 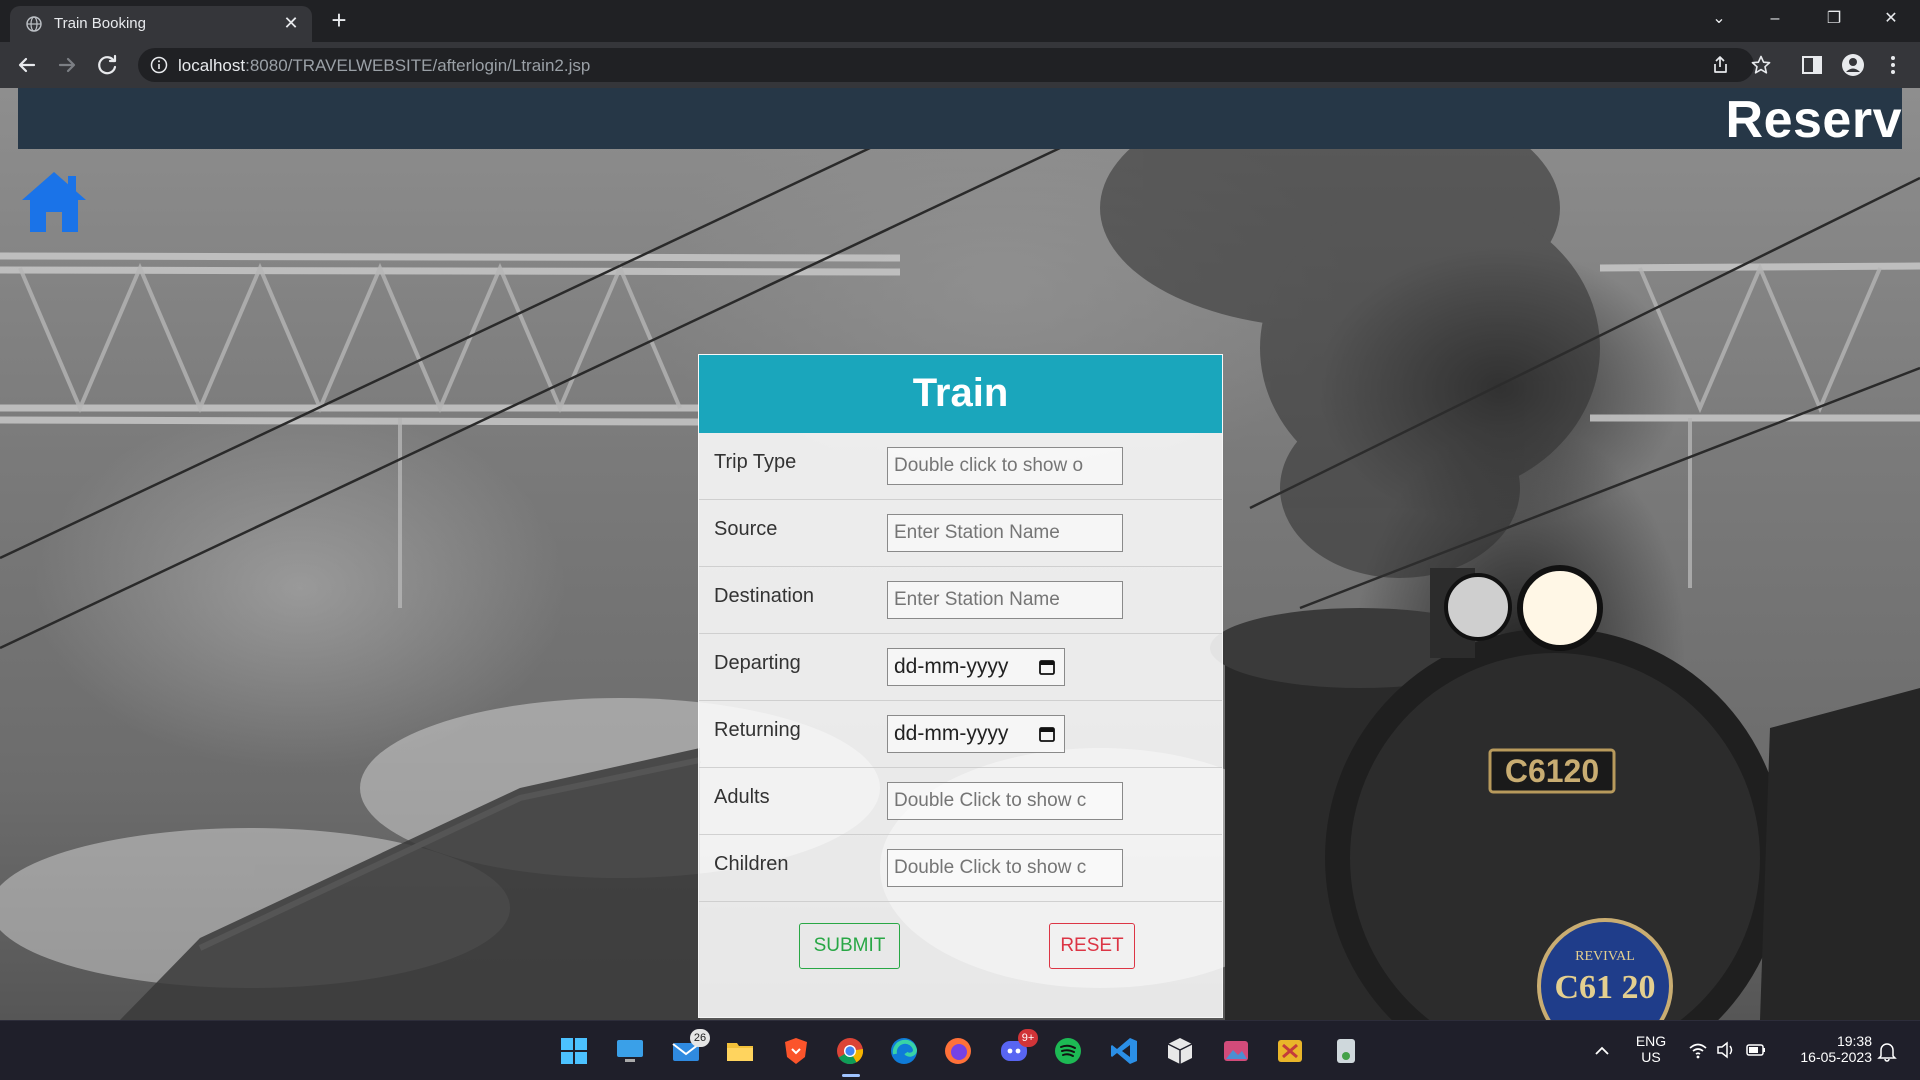 What do you see at coordinates (1346, 1051) in the screenshot?
I see `app-installer-icon` at bounding box center [1346, 1051].